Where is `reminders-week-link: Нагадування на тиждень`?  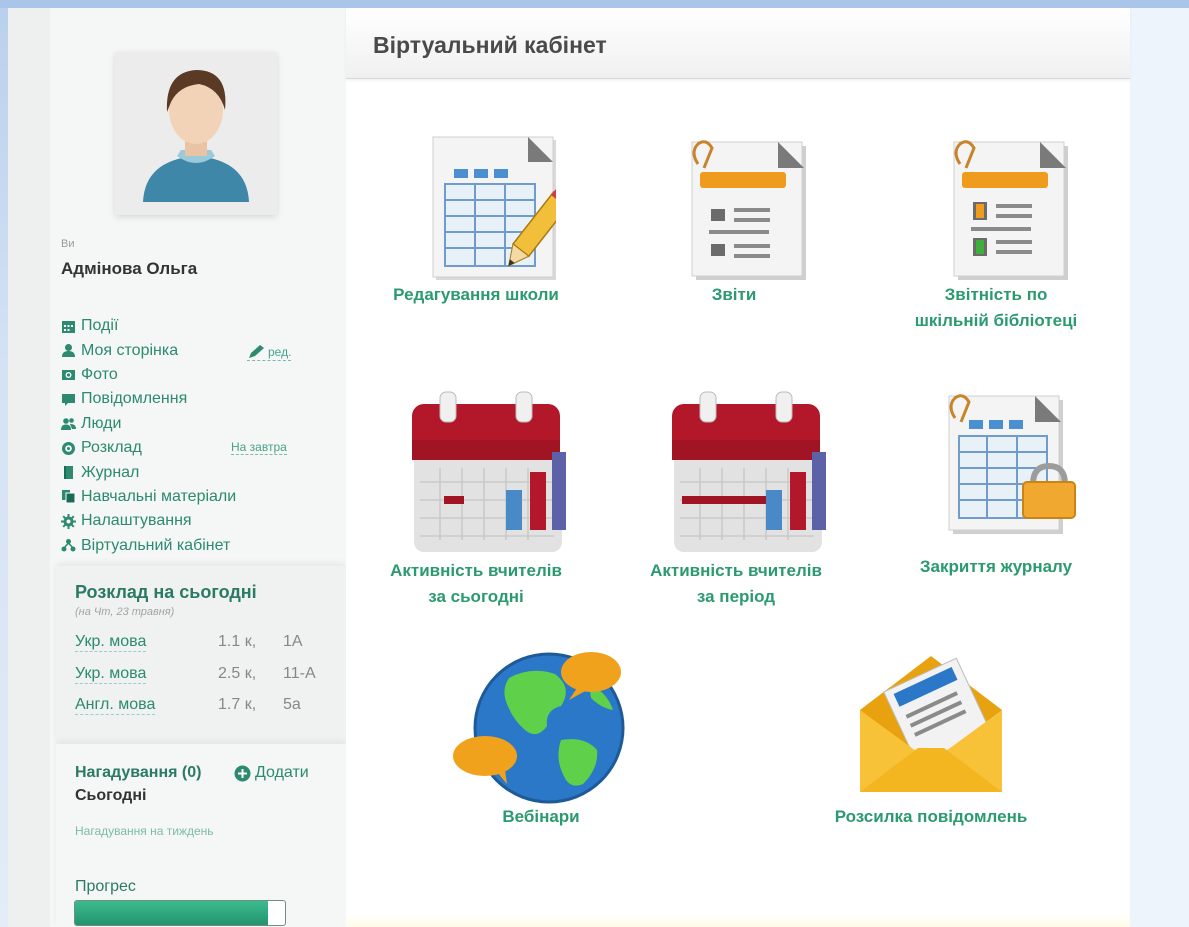 reminders-week-link: Нагадування на тиждень is located at coordinates (144, 831).